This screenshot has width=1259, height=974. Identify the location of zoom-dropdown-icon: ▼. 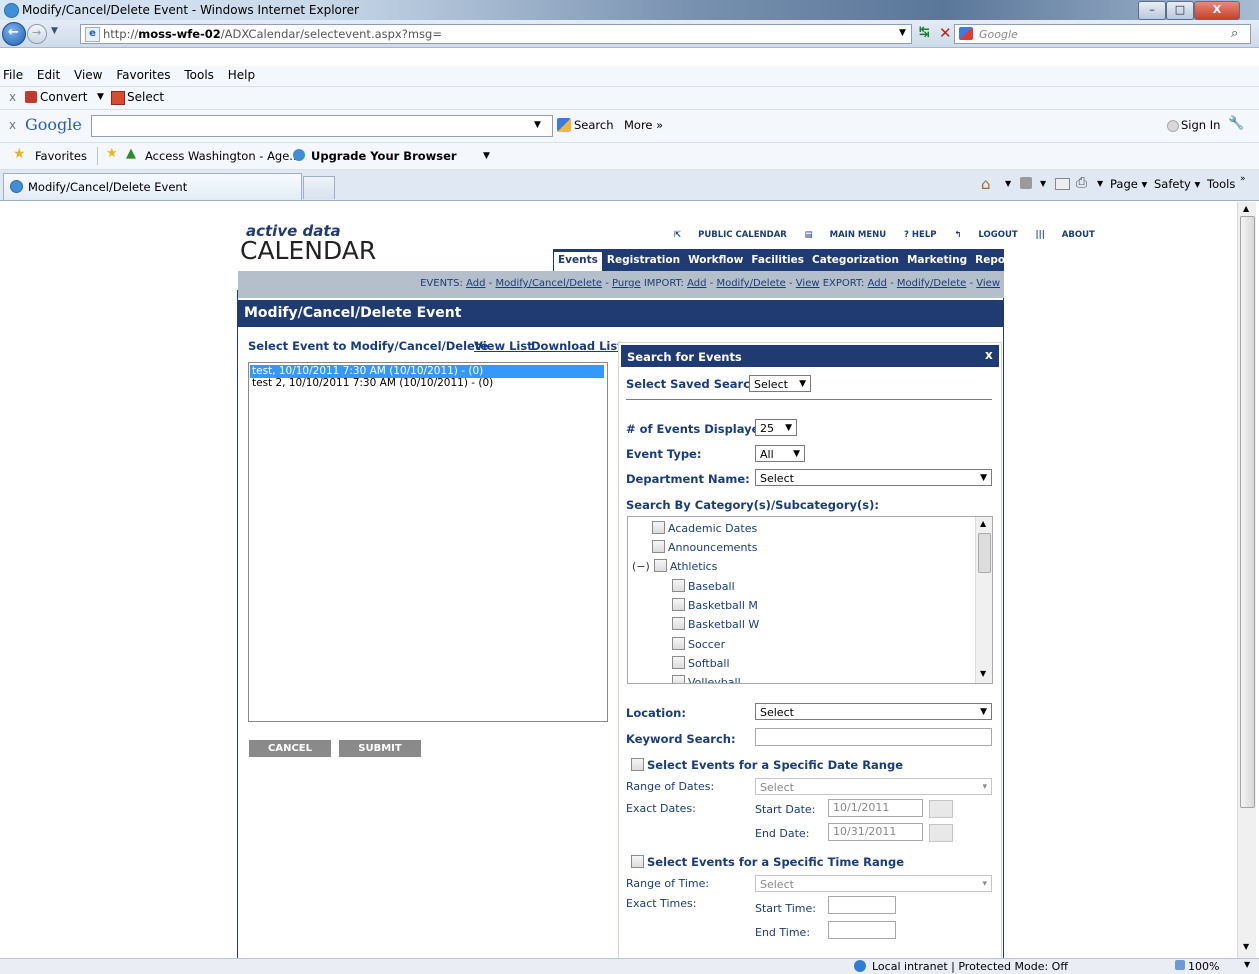
(1247, 964).